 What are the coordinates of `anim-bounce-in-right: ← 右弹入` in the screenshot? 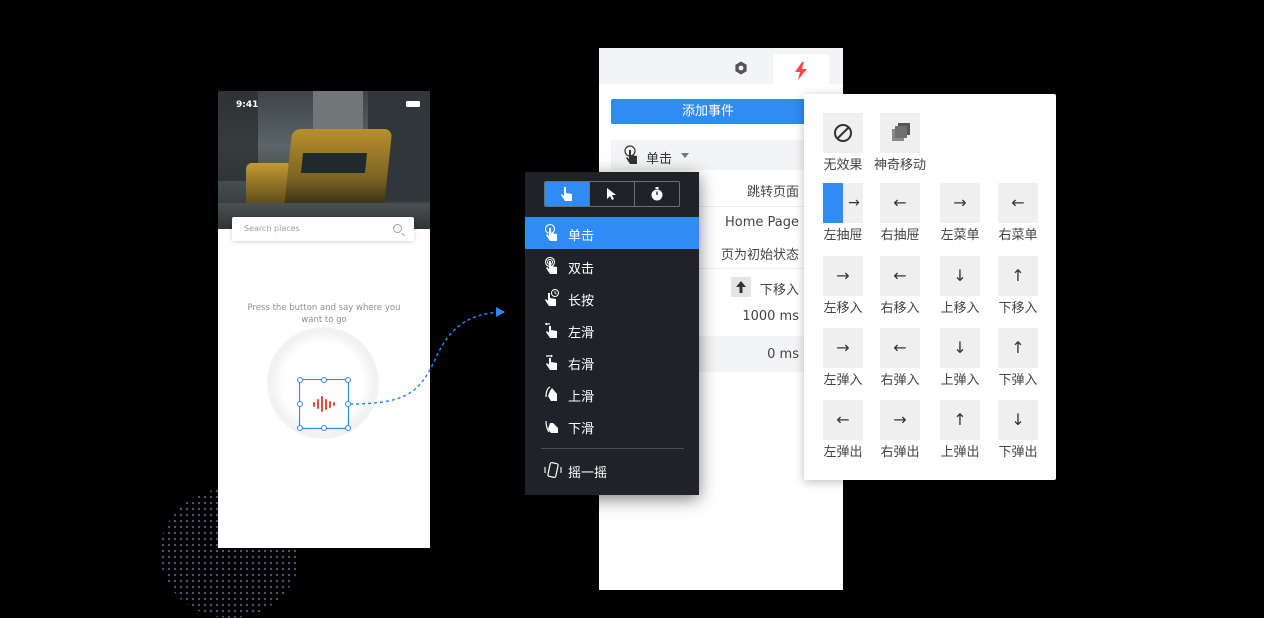 It's located at (900, 355).